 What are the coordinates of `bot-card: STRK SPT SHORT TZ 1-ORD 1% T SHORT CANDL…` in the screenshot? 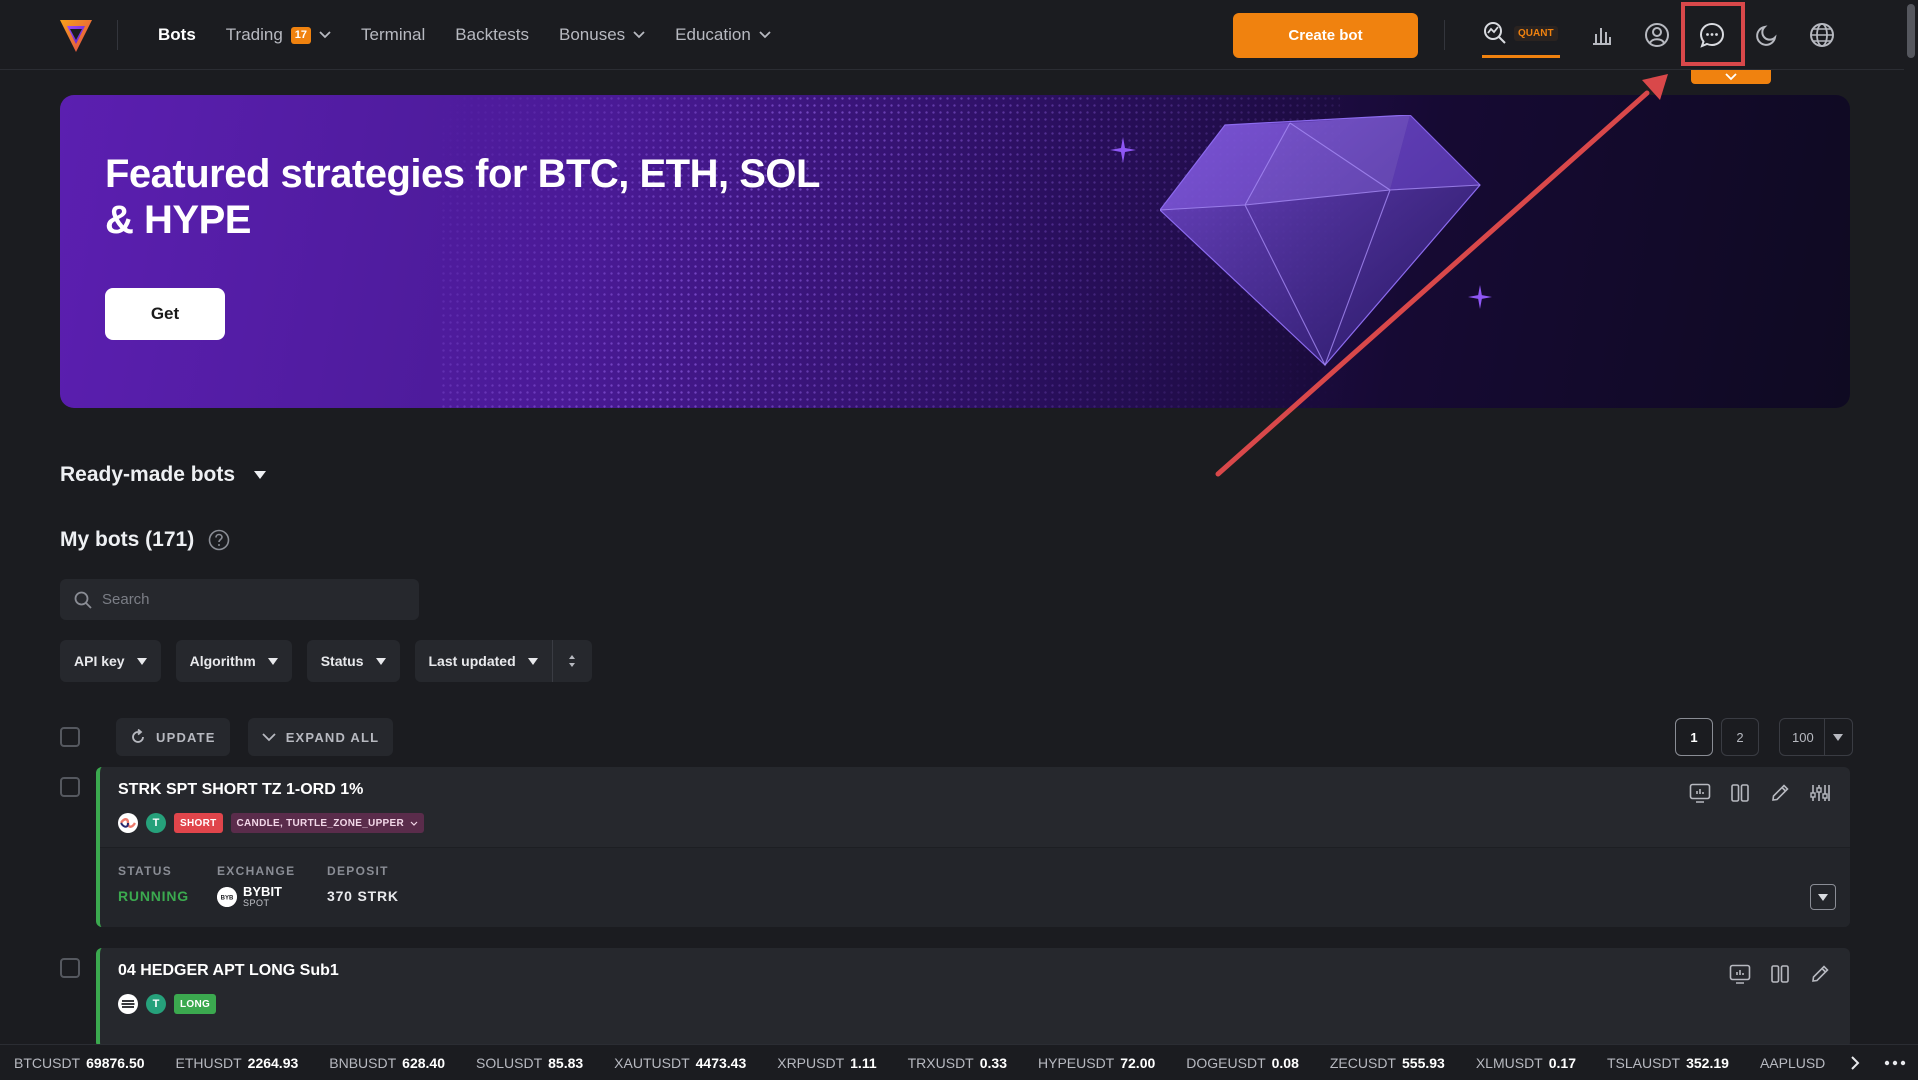 It's located at (973, 847).